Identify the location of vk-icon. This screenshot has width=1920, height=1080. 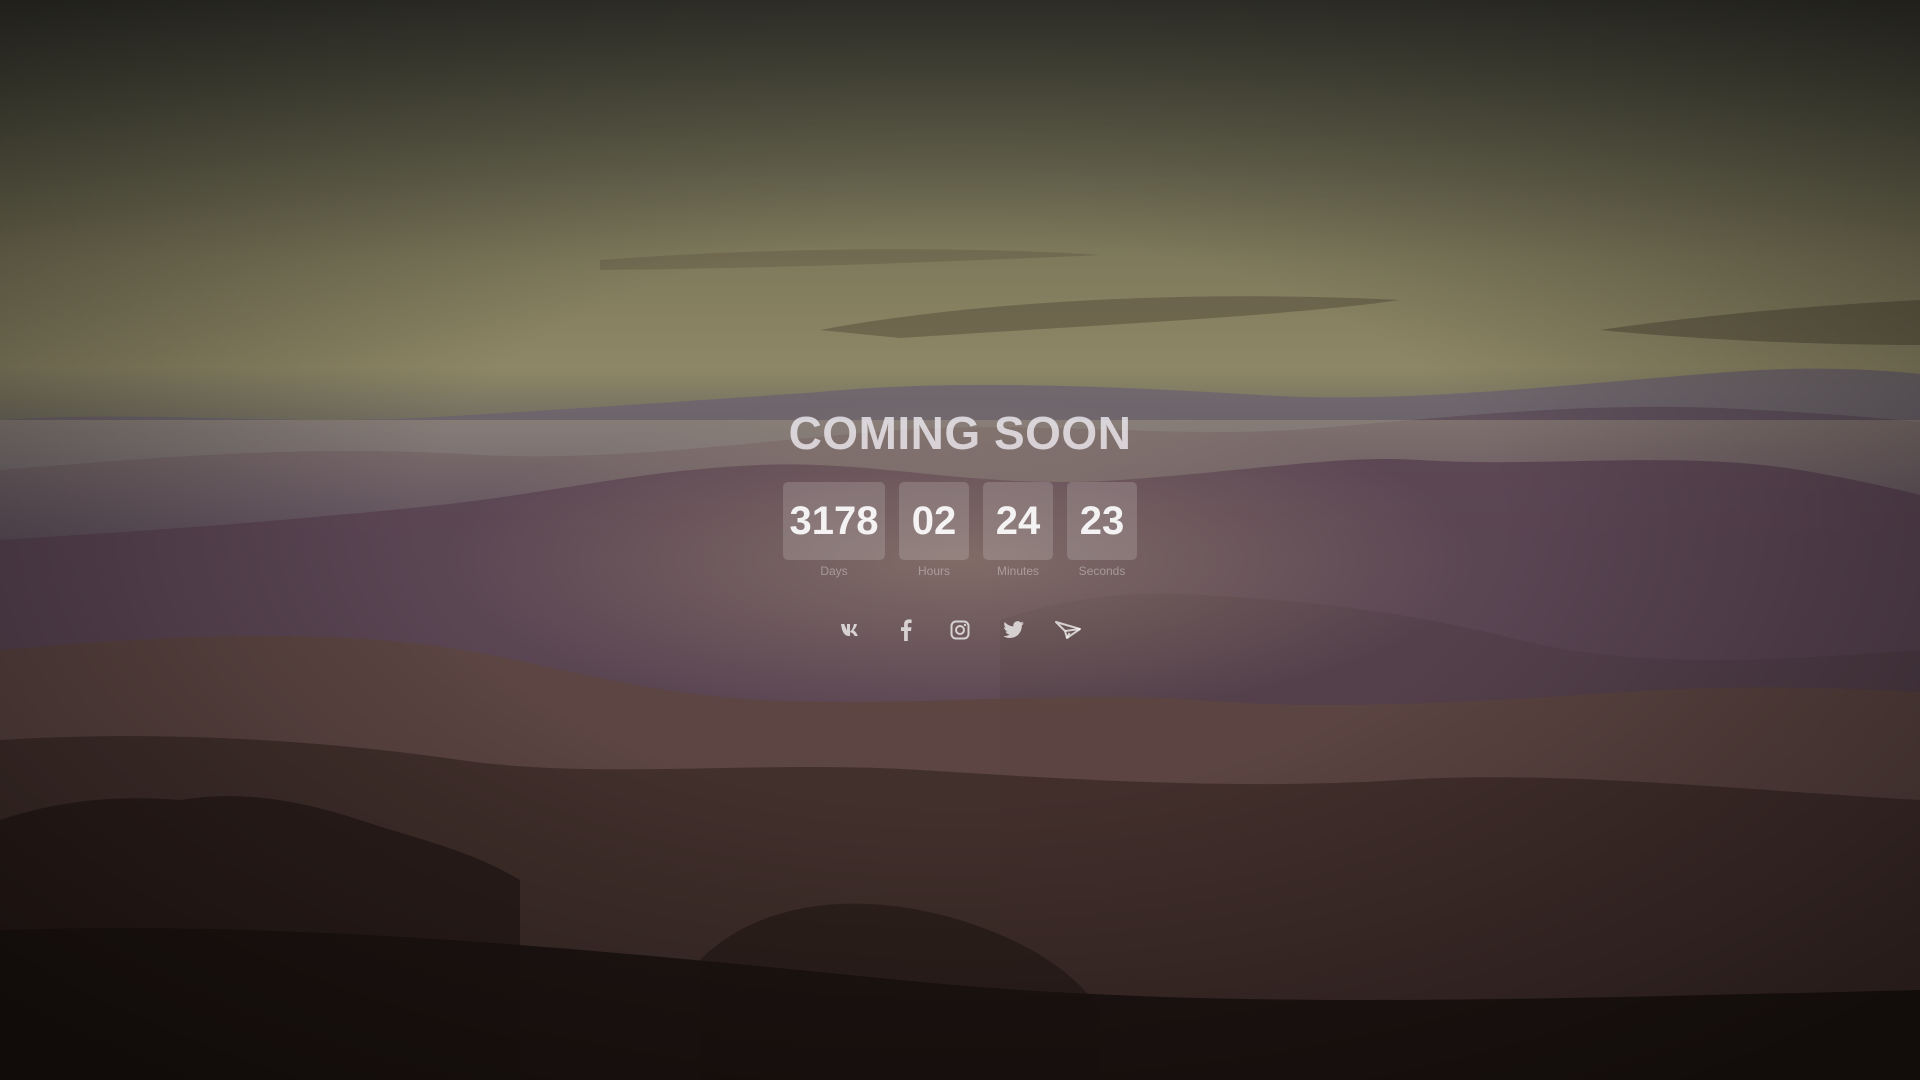
(849, 630).